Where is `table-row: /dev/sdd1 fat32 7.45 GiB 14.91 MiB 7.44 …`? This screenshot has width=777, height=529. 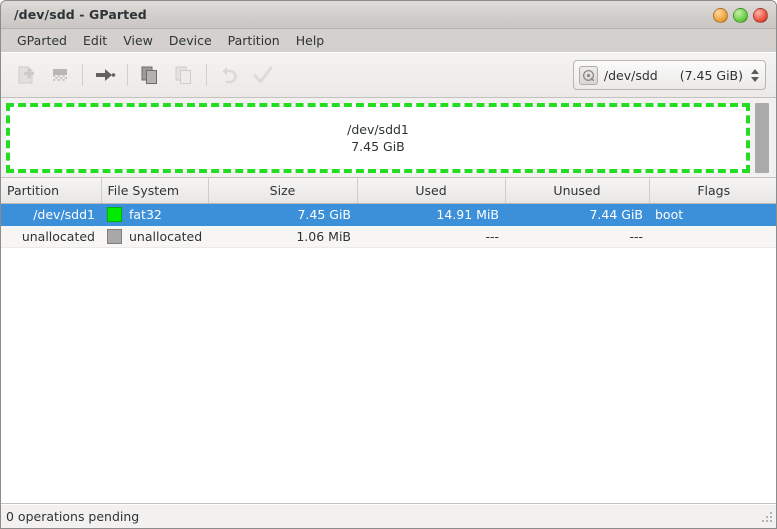
table-row: /dev/sdd1 fat32 7.45 GiB 14.91 MiB 7.44 … is located at coordinates (388, 214).